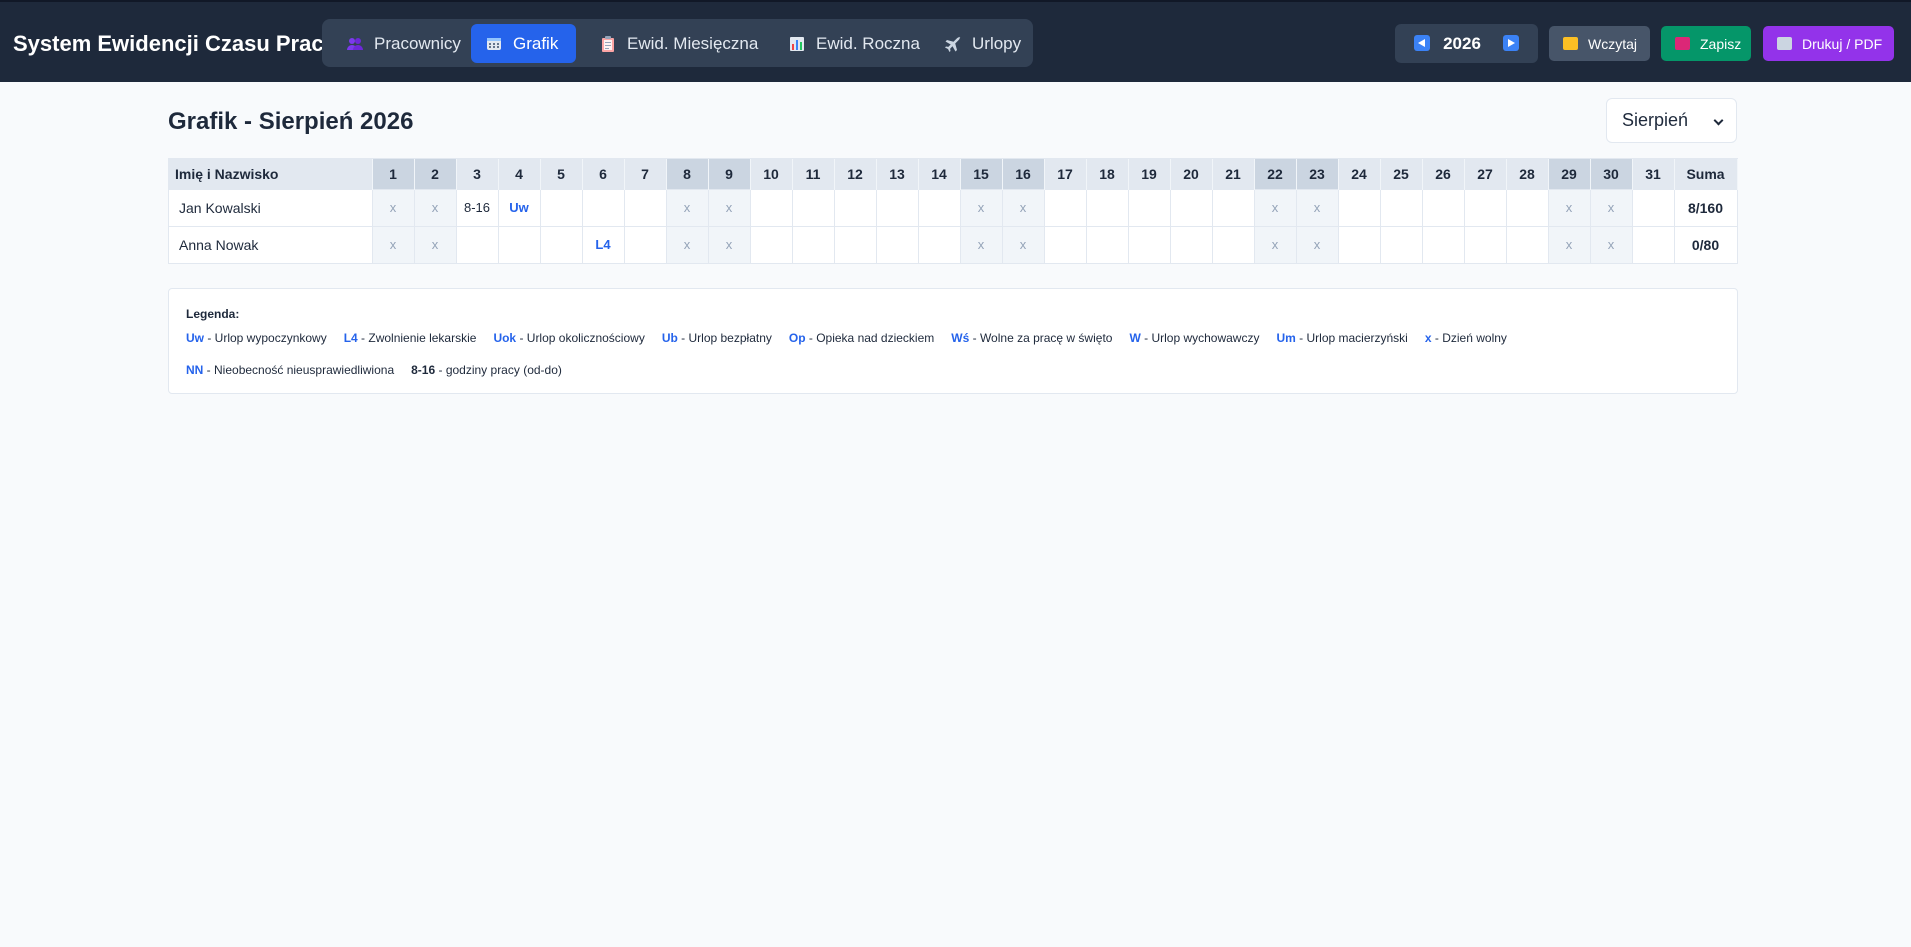 The height and width of the screenshot is (947, 1911). What do you see at coordinates (1107, 174) in the screenshot?
I see `day-column-header: 18` at bounding box center [1107, 174].